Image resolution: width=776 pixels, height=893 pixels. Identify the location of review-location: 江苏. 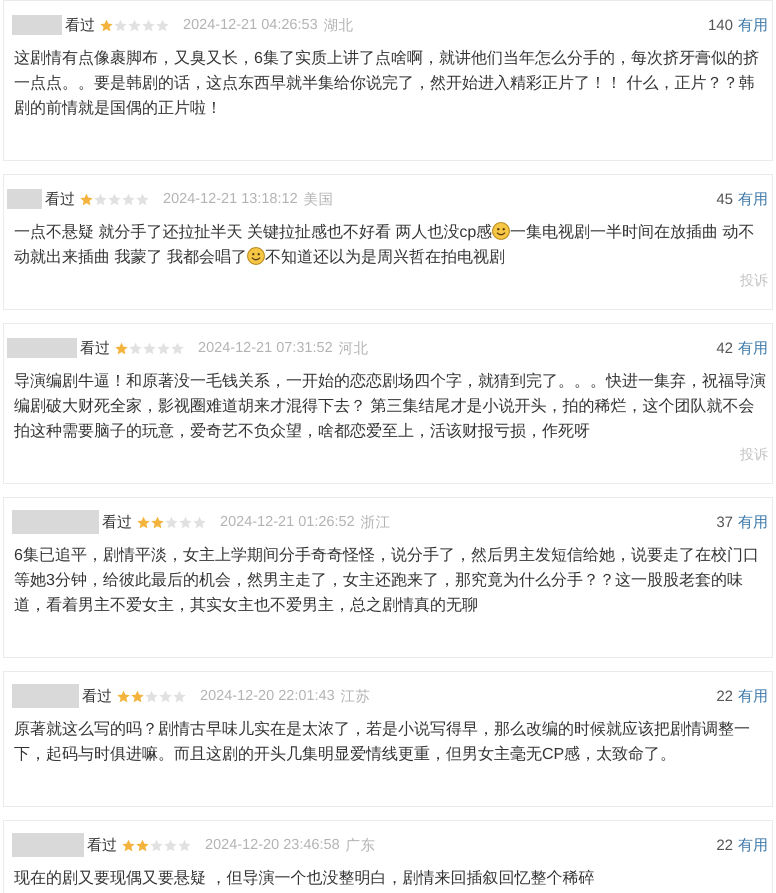
(355, 697).